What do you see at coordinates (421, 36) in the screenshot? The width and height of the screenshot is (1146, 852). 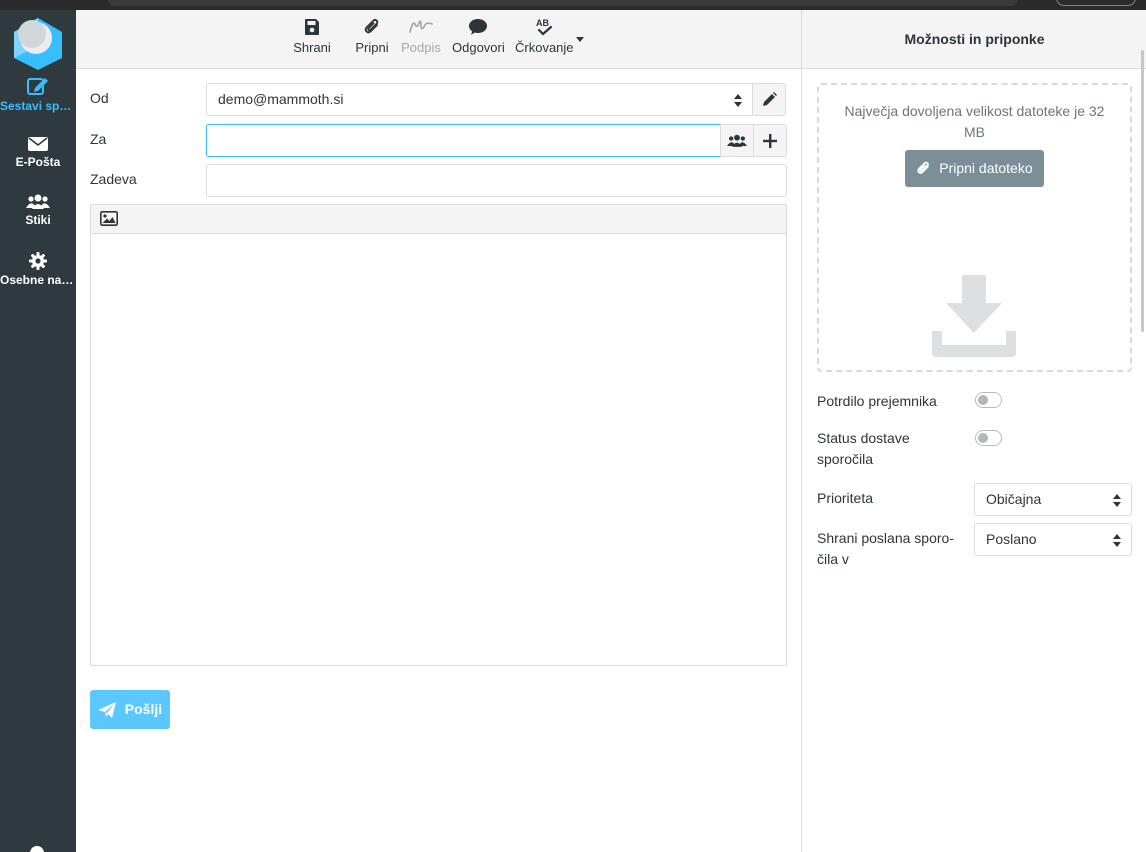 I see `signature-button: Podpis` at bounding box center [421, 36].